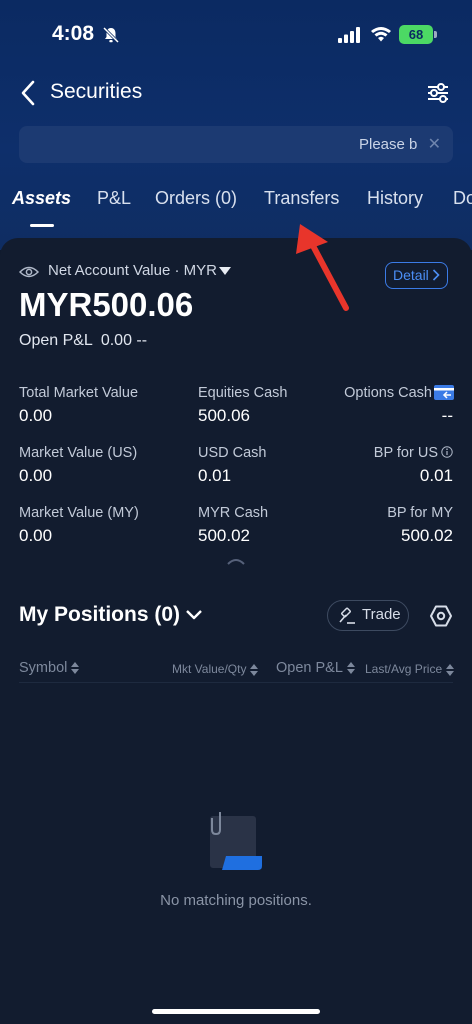 This screenshot has height=1024, width=472. What do you see at coordinates (194, 615) in the screenshot?
I see `chevron-down-icon` at bounding box center [194, 615].